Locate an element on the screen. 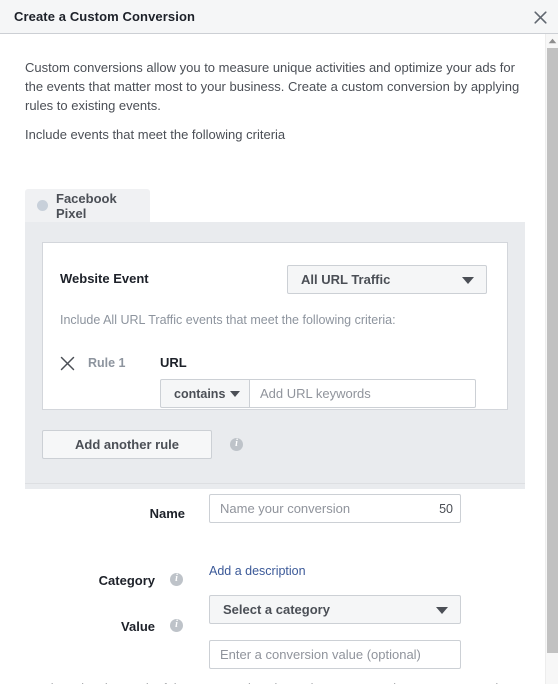 The height and width of the screenshot is (684, 558). tab-label: Facebook Pixel is located at coordinates (86, 205).